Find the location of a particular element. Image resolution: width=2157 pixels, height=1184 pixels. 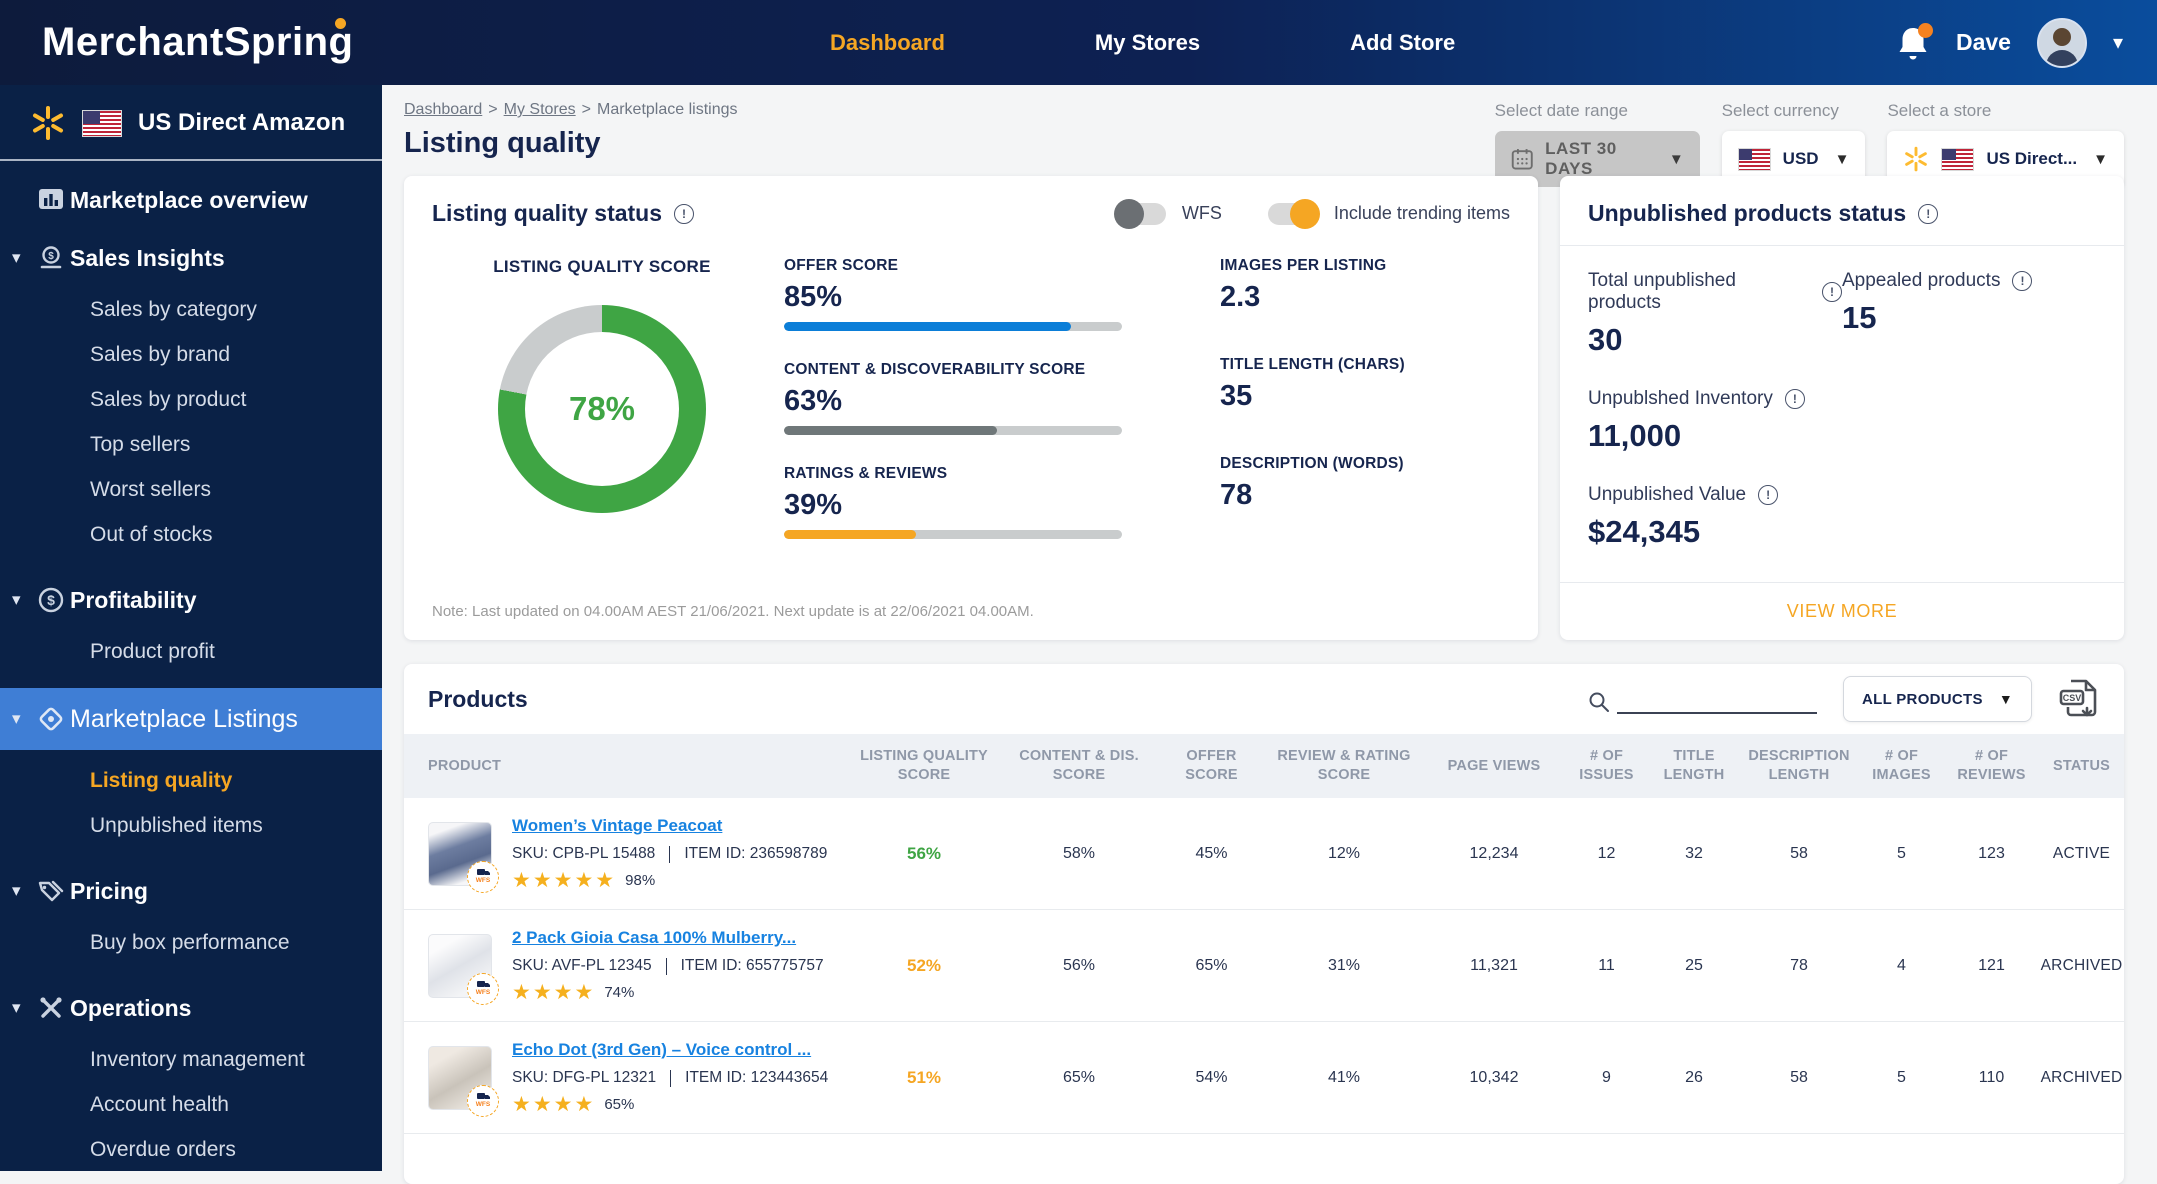

product-thumbnail: WFS is located at coordinates (463, 969).